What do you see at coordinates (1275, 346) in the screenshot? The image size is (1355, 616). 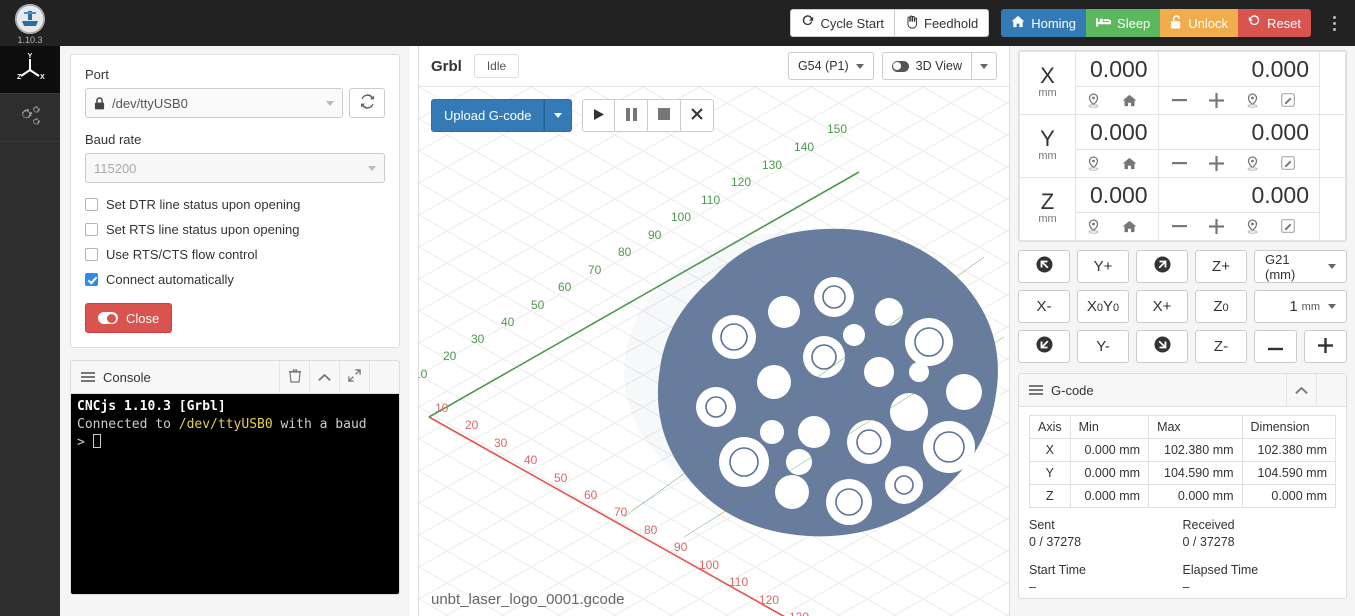 I see `decrease-step-button` at bounding box center [1275, 346].